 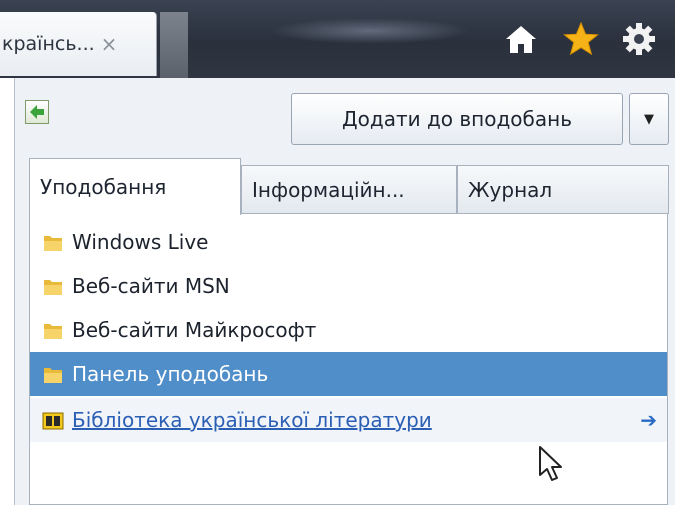 I want to click on add-favorites-dropdown-button: ▼, so click(x=649, y=119).